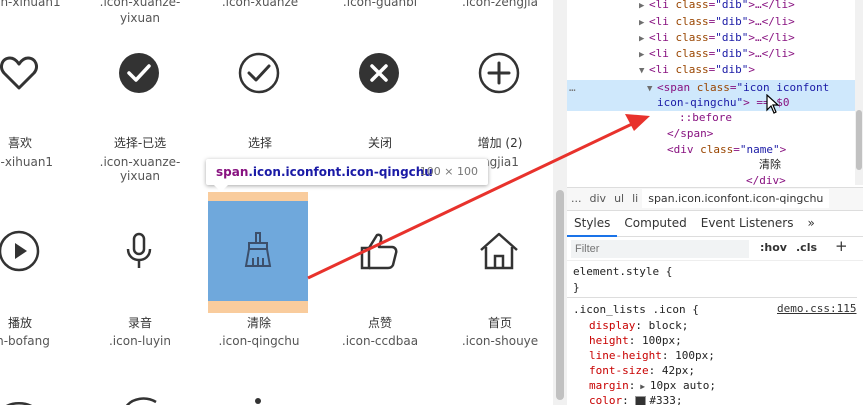 This screenshot has width=863, height=405. What do you see at coordinates (139, 251) in the screenshot?
I see `microphone-icon` at bounding box center [139, 251].